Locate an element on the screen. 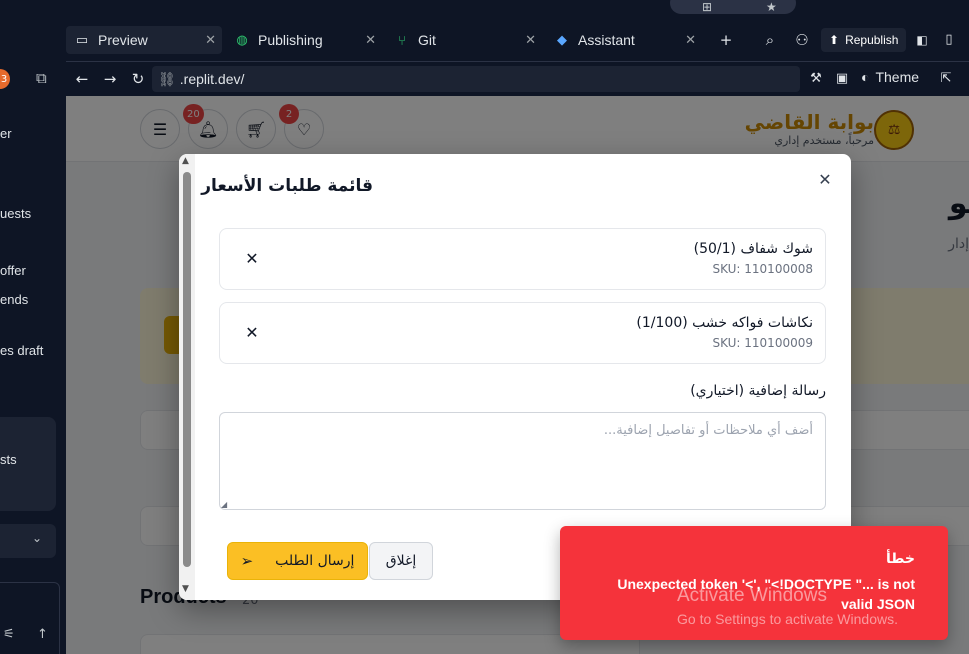  os-top-strip: ⊞ ★ is located at coordinates (484, 10).